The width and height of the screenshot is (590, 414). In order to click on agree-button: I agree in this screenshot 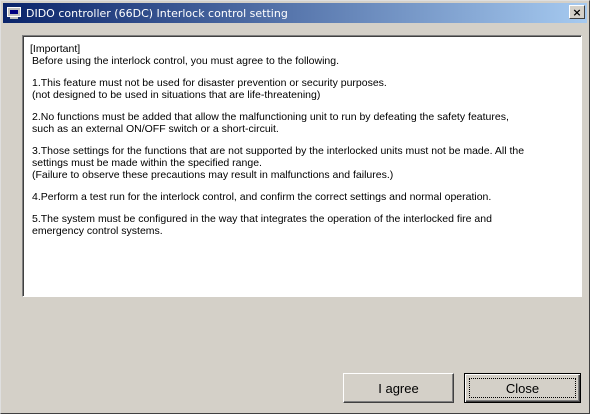, I will do `click(398, 388)`.